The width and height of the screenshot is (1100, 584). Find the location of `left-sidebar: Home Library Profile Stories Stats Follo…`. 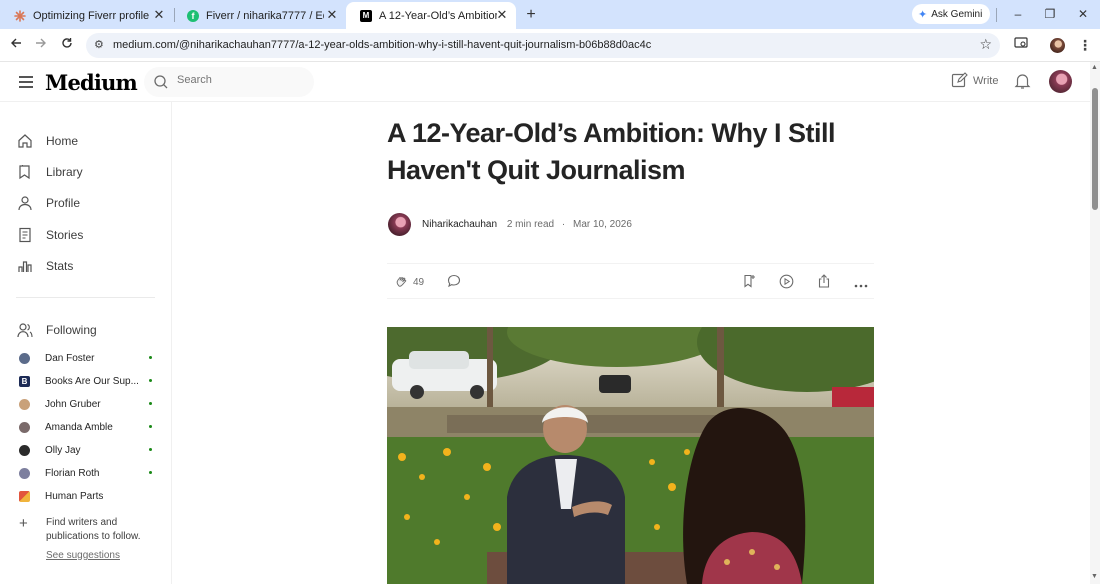

left-sidebar: Home Library Profile Stories Stats Follo… is located at coordinates (86, 343).